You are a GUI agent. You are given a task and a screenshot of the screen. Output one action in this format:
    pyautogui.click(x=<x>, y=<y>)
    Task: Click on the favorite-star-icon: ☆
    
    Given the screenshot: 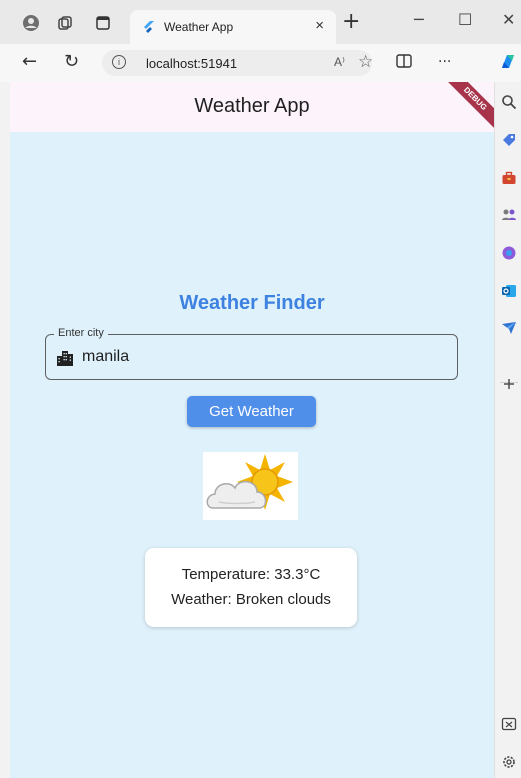 What is the action you would take?
    pyautogui.click(x=365, y=62)
    